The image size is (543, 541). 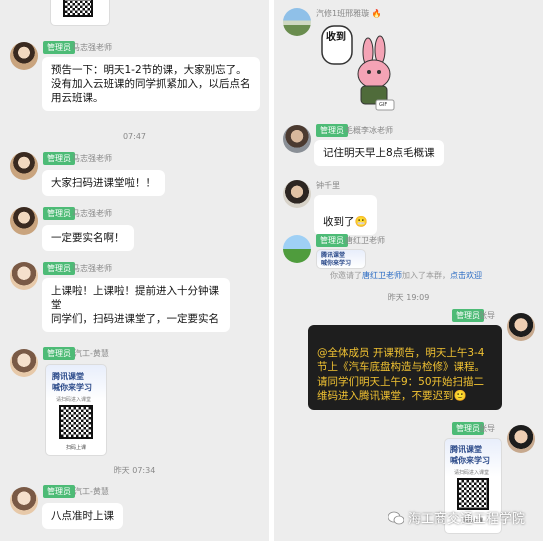 I want to click on message-bubble: 收到了😬, so click(x=345, y=215).